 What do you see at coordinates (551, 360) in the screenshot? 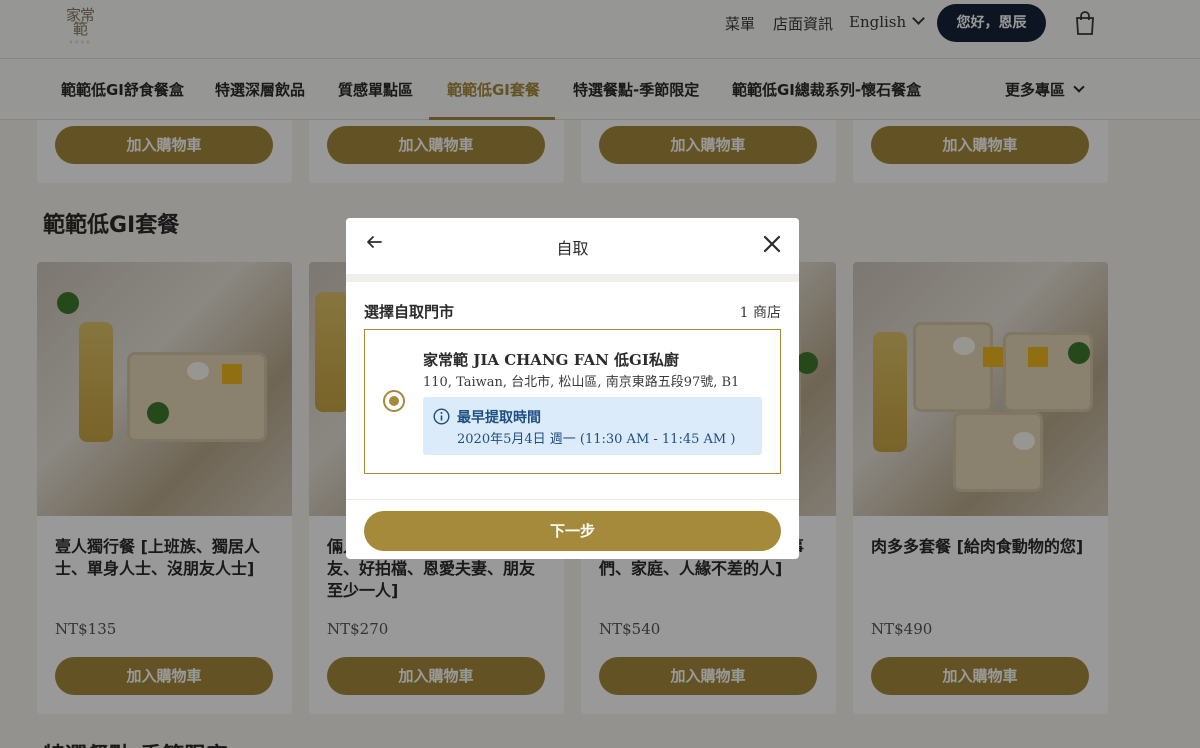
I see `store-name: 家常範 JIA CHANG FAN 低GI私廚` at bounding box center [551, 360].